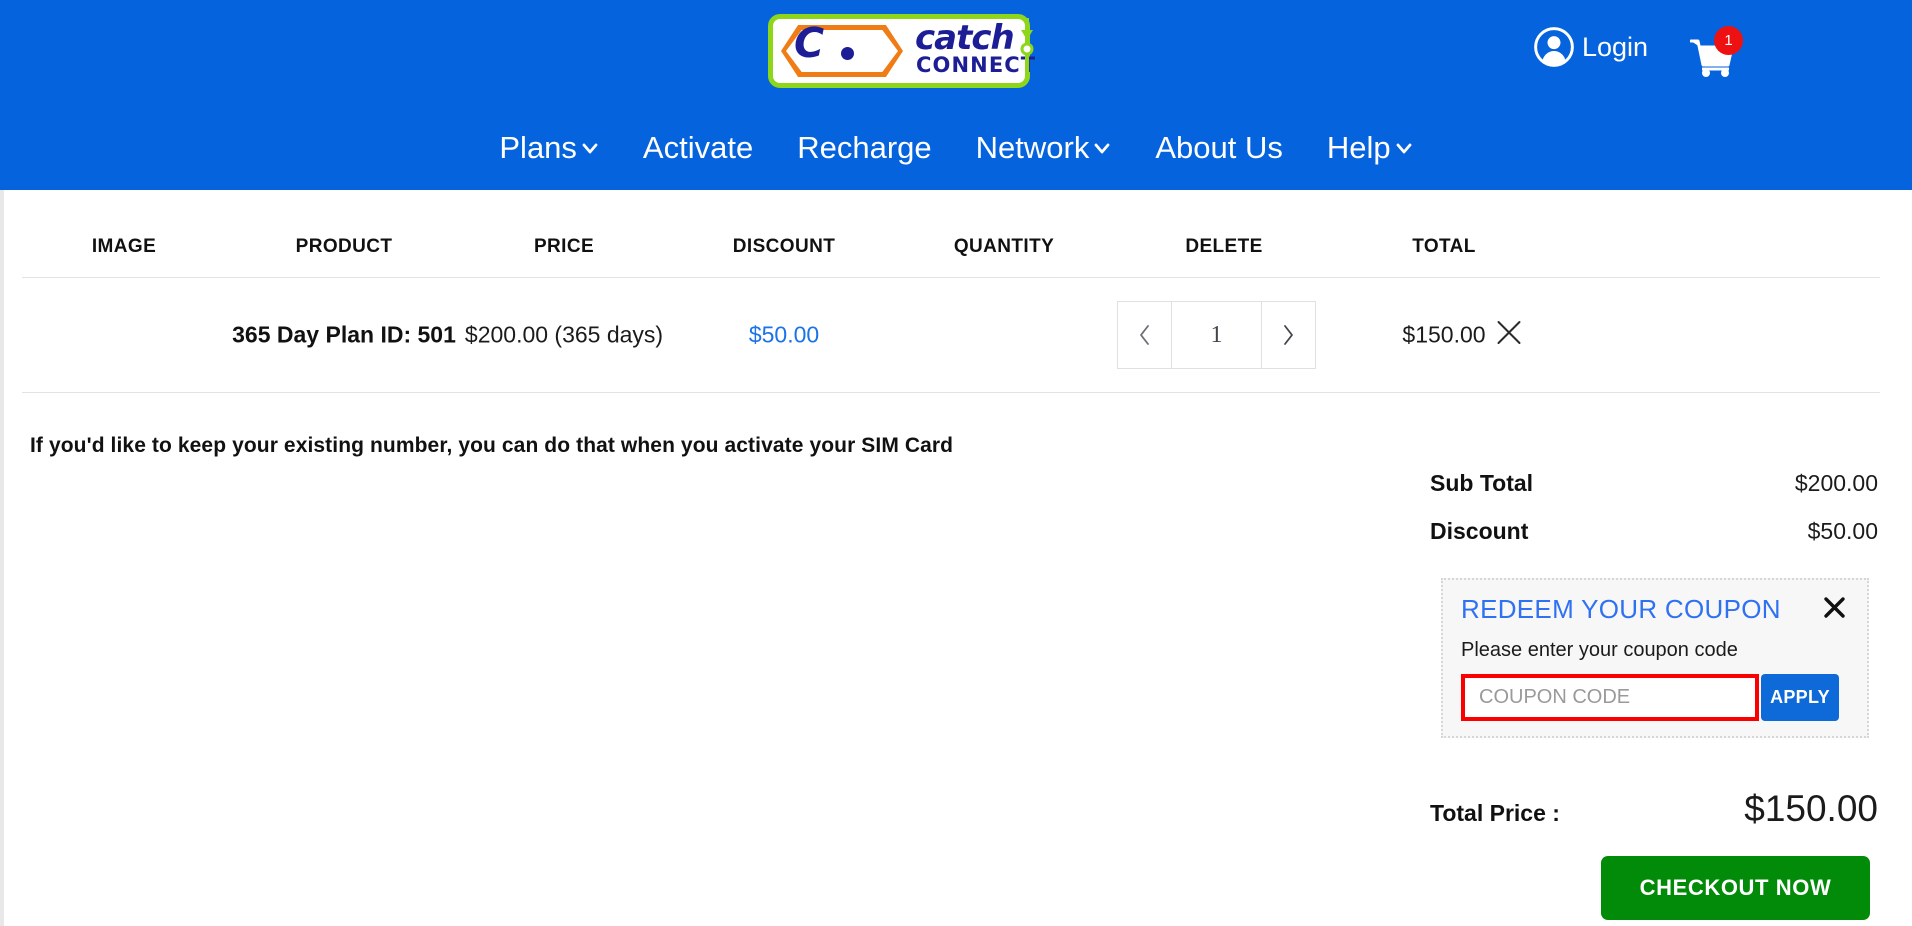 The width and height of the screenshot is (1912, 926). What do you see at coordinates (1599, 650) in the screenshot?
I see `coupon-instruction: Please enter your coupon code` at bounding box center [1599, 650].